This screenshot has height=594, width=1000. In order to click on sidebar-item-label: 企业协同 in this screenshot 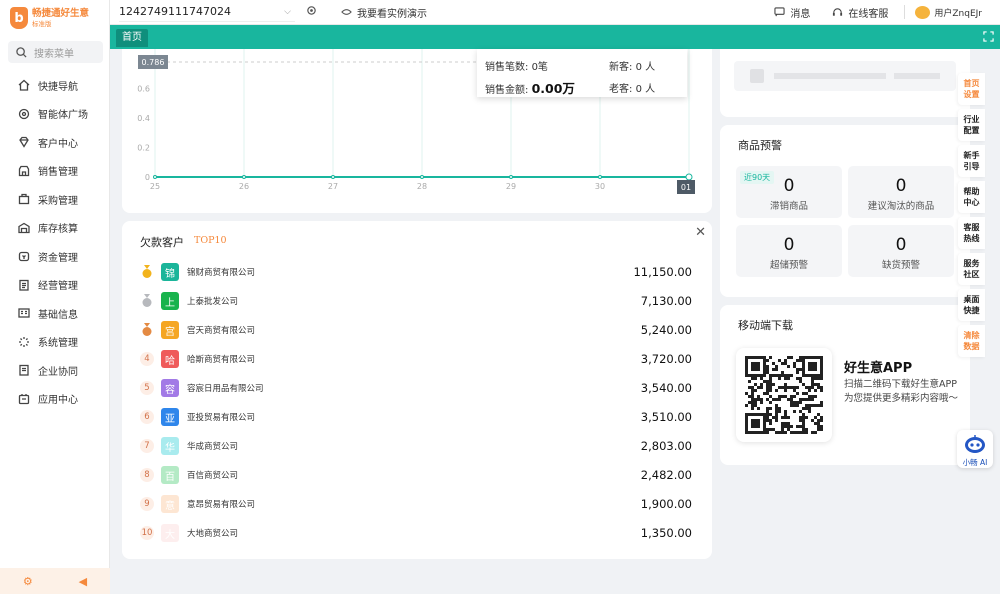, I will do `click(58, 372)`.